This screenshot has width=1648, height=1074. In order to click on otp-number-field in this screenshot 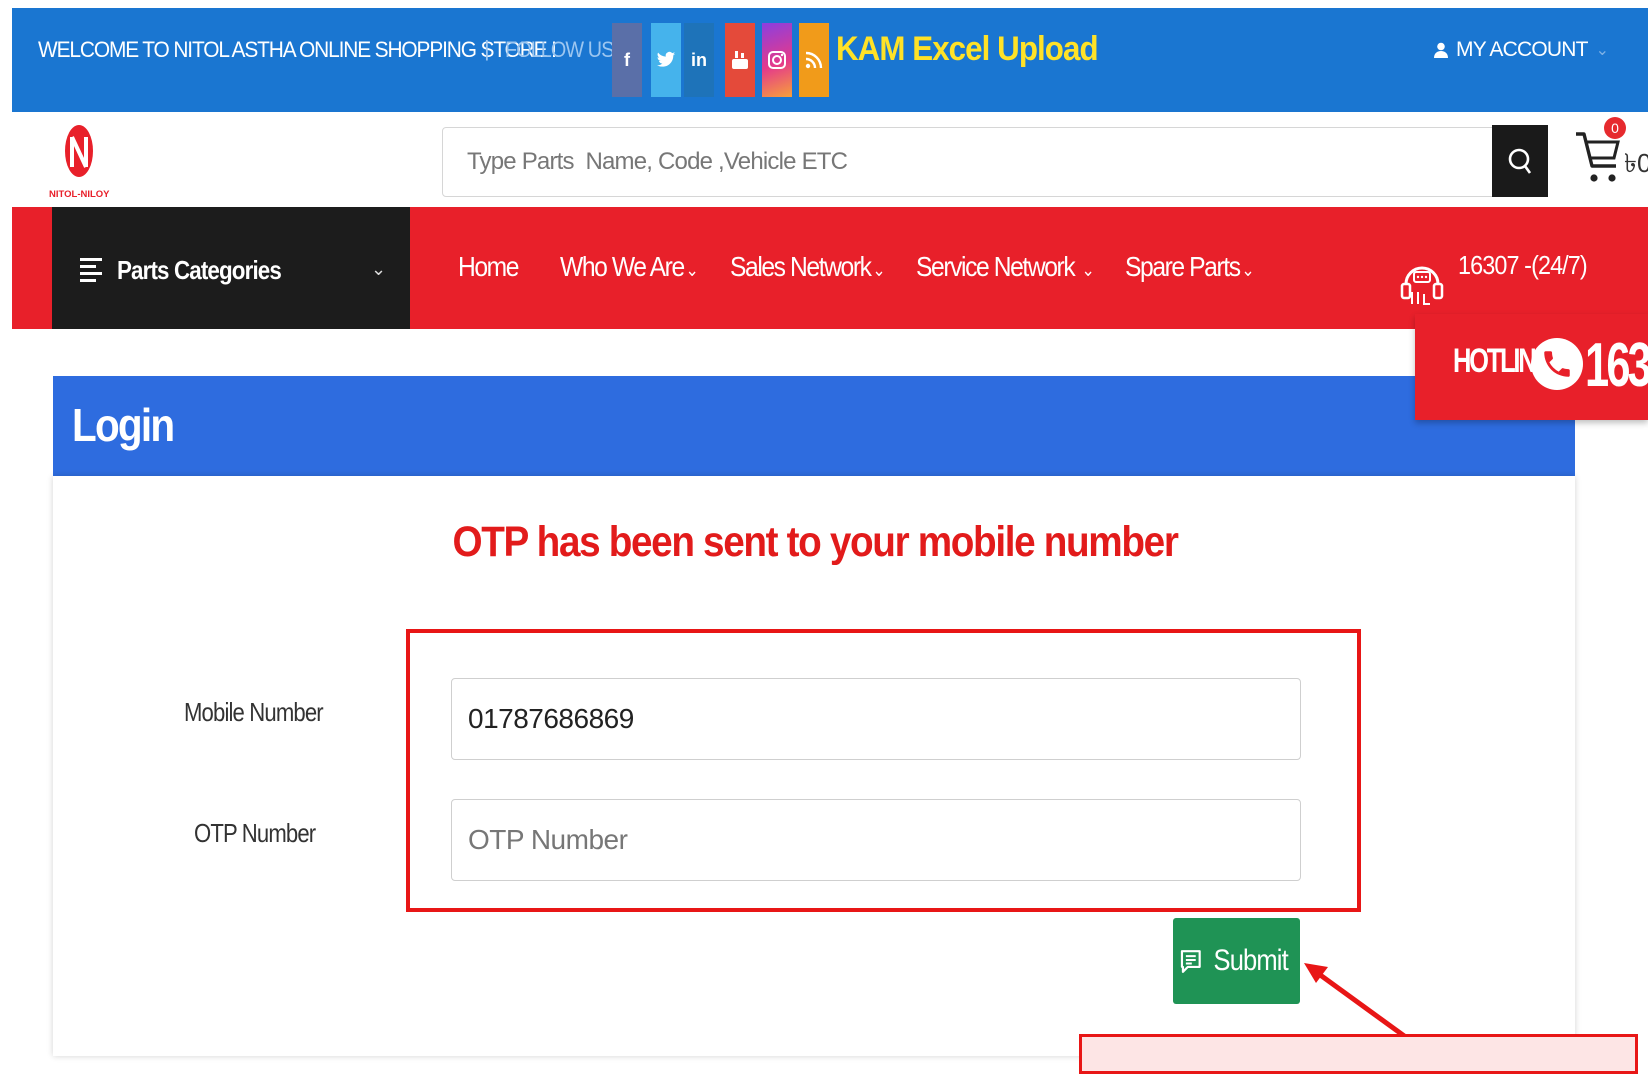, I will do `click(876, 840)`.